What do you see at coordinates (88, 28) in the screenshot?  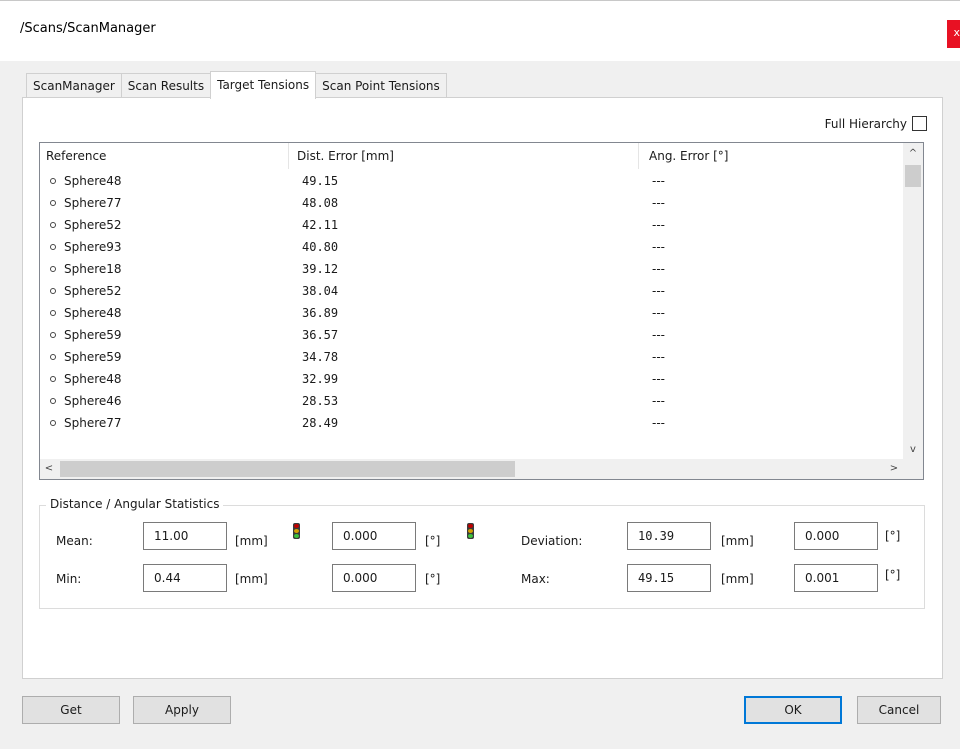 I see `window-title: /Scans/ScanManager` at bounding box center [88, 28].